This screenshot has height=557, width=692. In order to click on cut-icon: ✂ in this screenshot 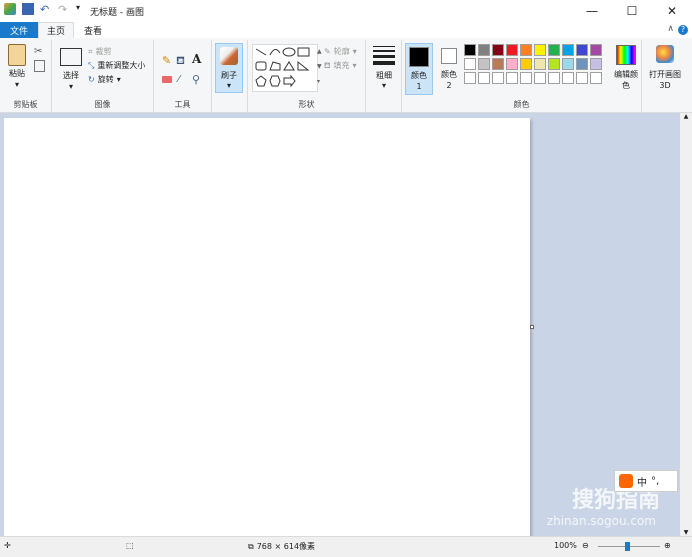, I will do `click(38, 51)`.